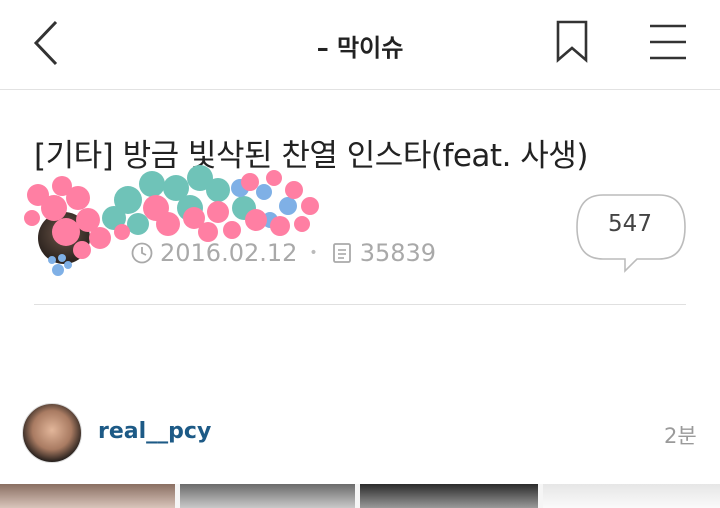  What do you see at coordinates (52, 433) in the screenshot?
I see `instagram-avatar` at bounding box center [52, 433].